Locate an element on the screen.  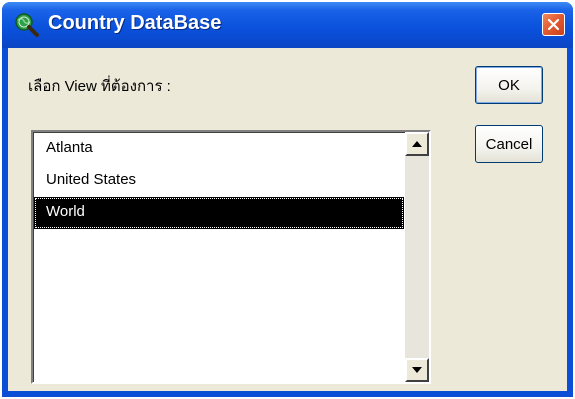
vertical-scrollbar is located at coordinates (417, 257).